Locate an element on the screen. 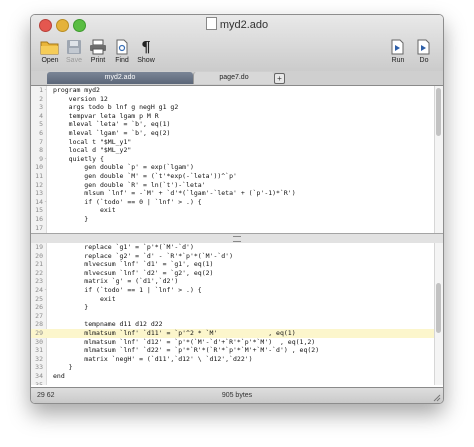  pilcrow-icon: ¶ is located at coordinates (146, 47).